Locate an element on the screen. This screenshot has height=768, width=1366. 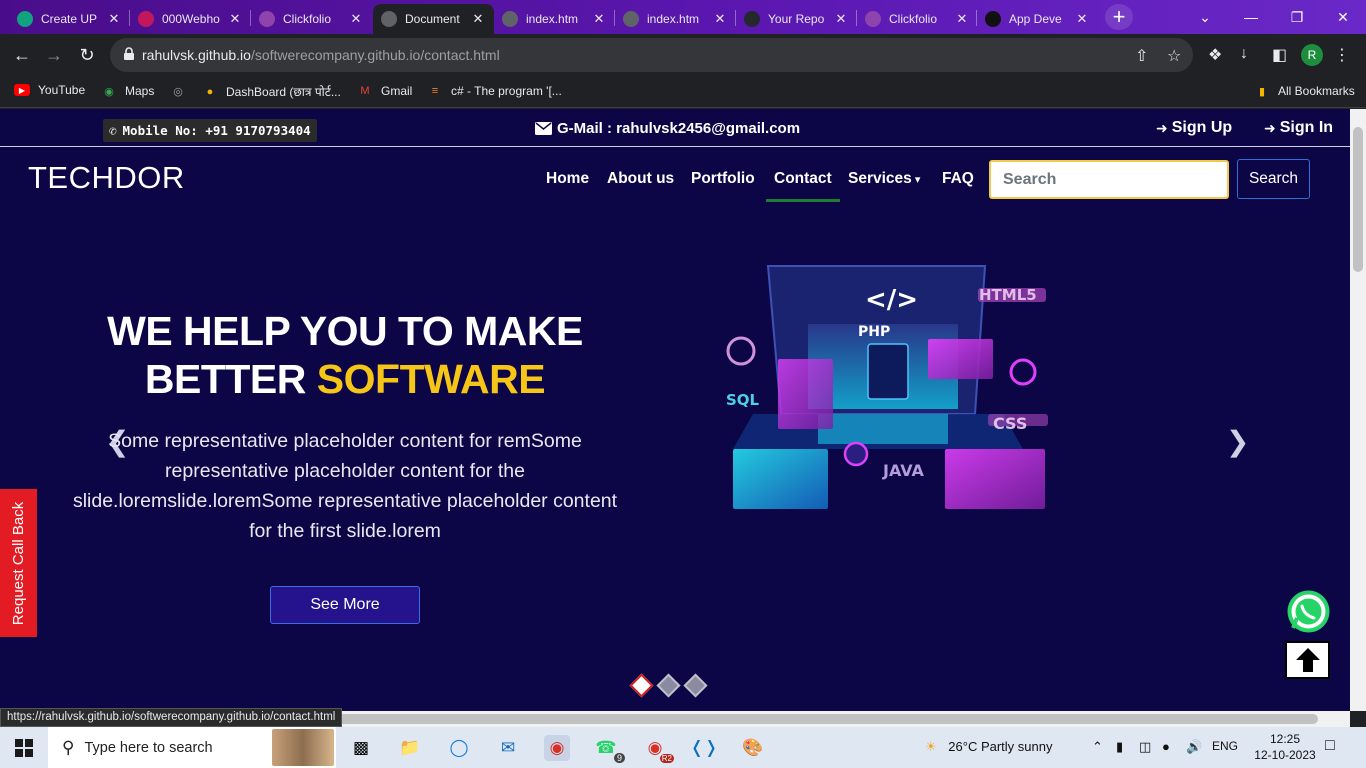
profile-avatar: R is located at coordinates (1312, 55).